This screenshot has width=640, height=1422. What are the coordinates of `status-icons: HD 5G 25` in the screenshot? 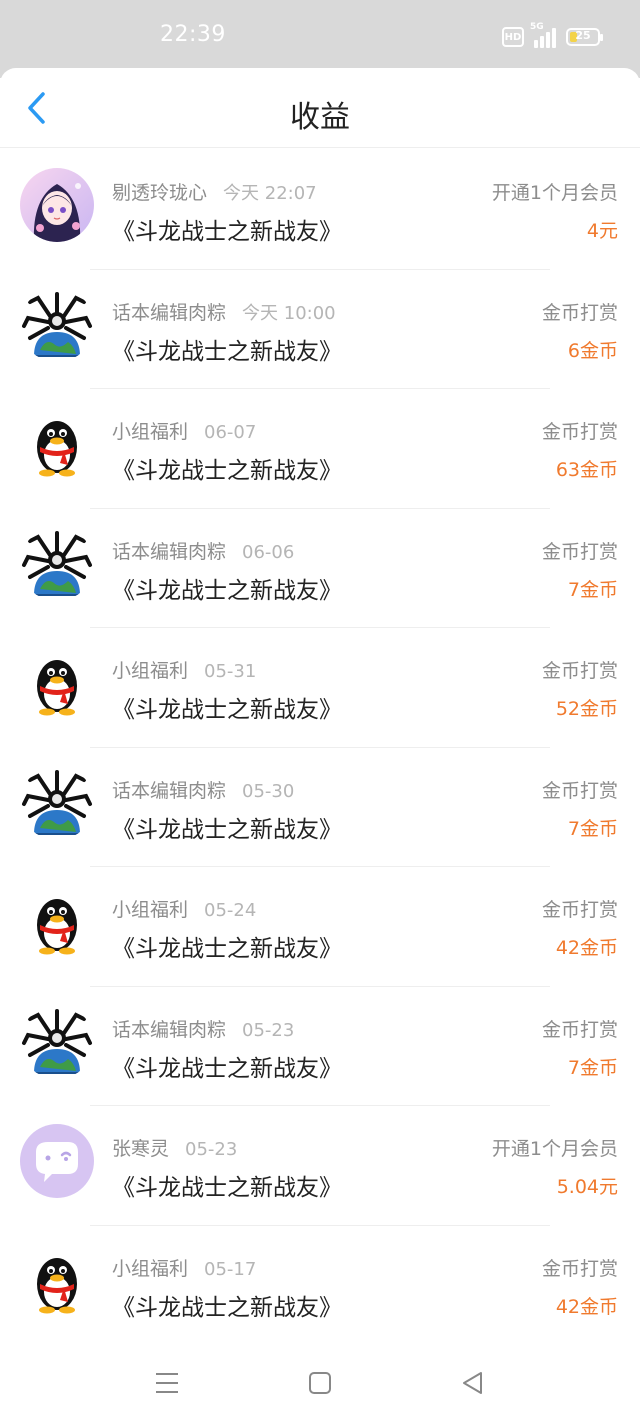 It's located at (552, 35).